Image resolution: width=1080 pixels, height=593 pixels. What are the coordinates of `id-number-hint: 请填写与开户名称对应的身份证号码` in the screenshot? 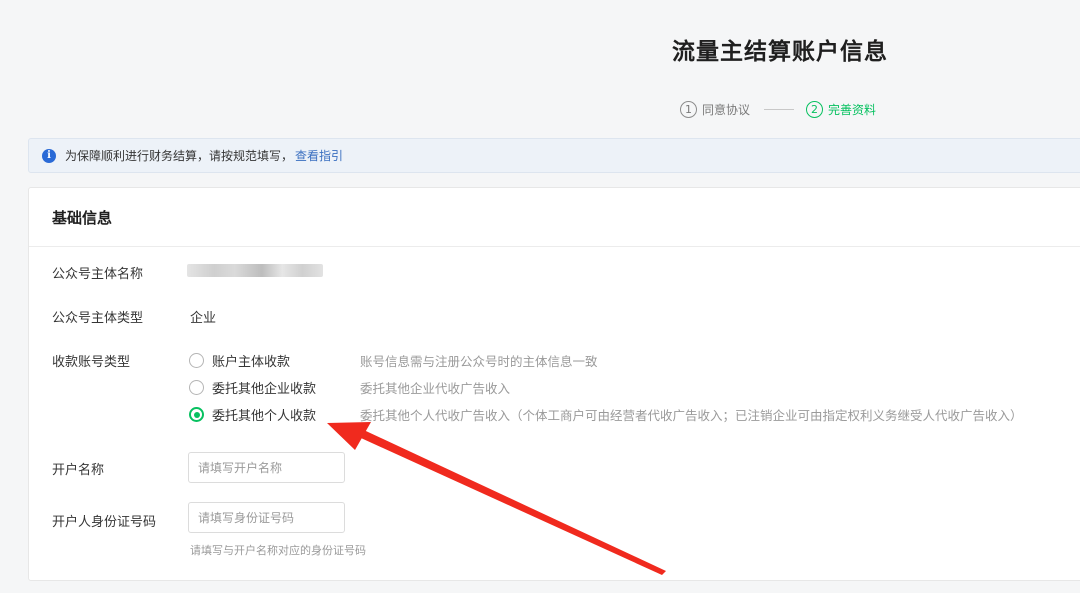 It's located at (278, 550).